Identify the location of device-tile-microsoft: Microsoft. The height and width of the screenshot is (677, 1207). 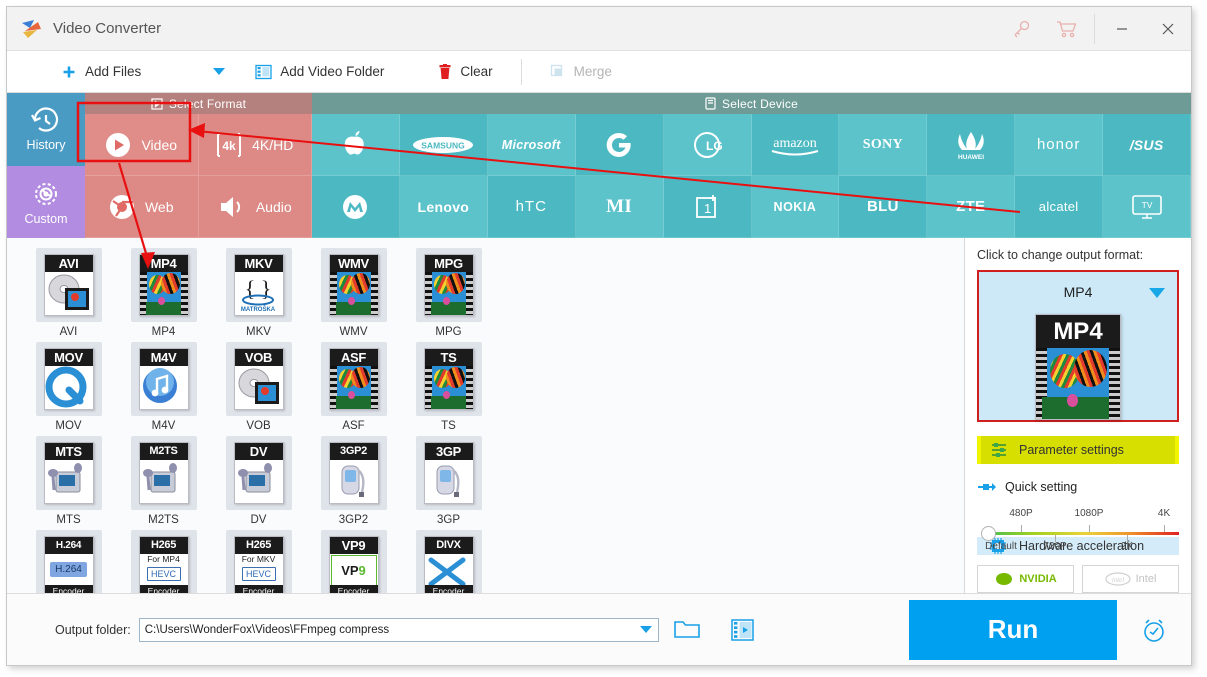
(531, 145).